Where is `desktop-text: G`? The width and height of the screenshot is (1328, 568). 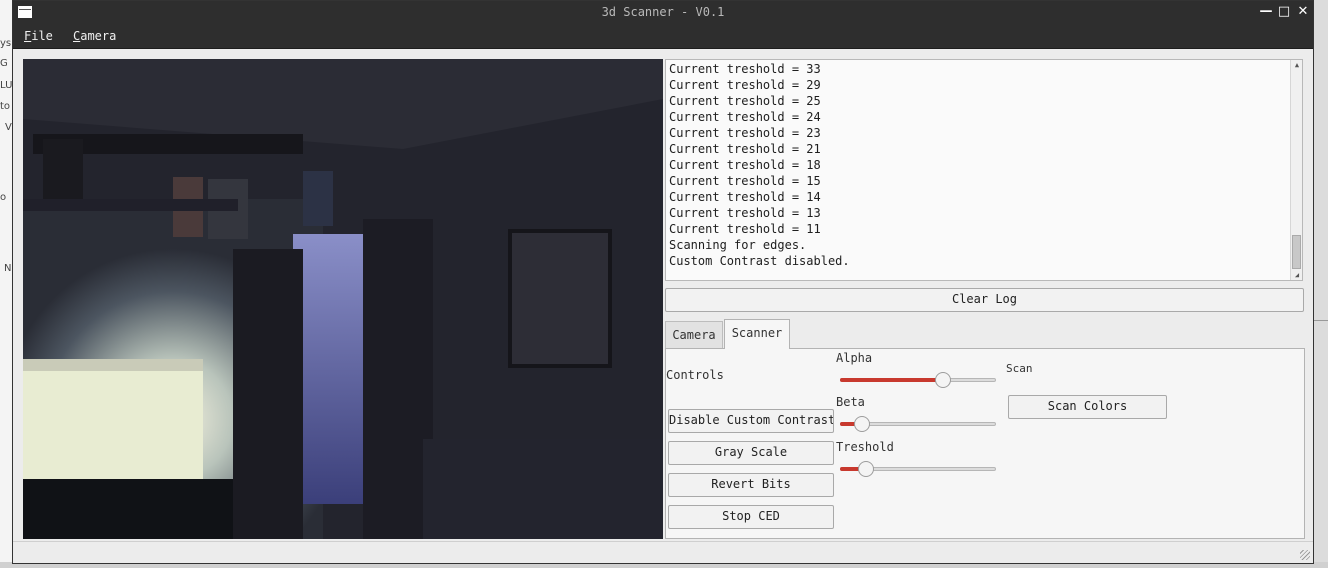
desktop-text: G is located at coordinates (4, 63).